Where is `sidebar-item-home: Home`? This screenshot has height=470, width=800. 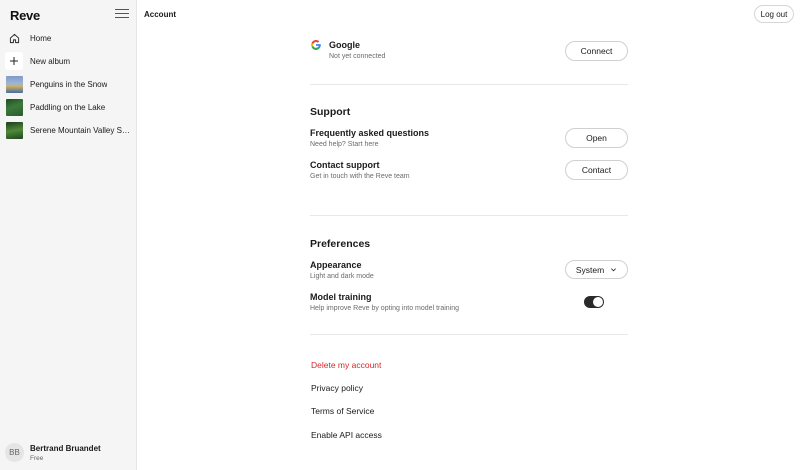
sidebar-item-home: Home is located at coordinates (69, 38).